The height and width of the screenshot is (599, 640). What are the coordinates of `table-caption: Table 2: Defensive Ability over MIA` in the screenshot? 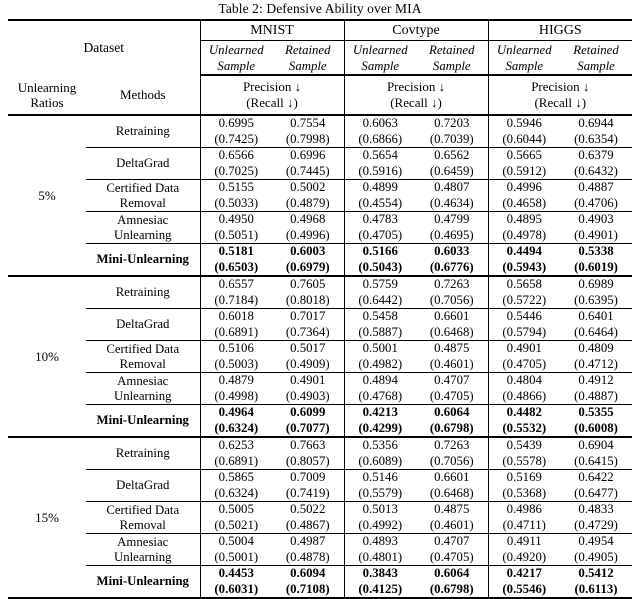 It's located at (320, 8).